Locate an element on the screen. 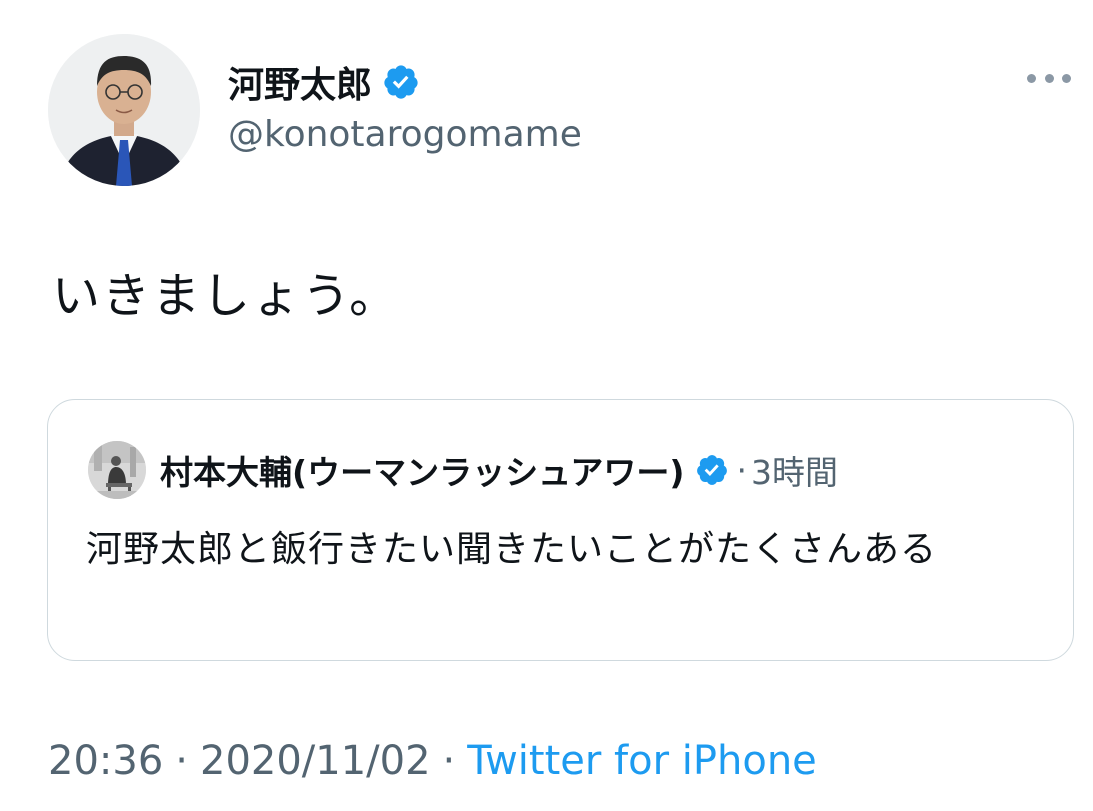 The height and width of the screenshot is (811, 1093). tweet-time: 20:36 is located at coordinates (105, 761).